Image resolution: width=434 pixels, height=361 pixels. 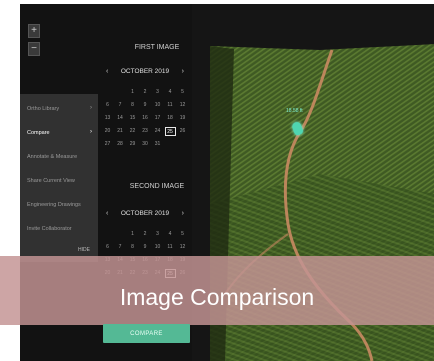 I want to click on menu-item-label: Engineering Drawings, so click(x=54, y=205).